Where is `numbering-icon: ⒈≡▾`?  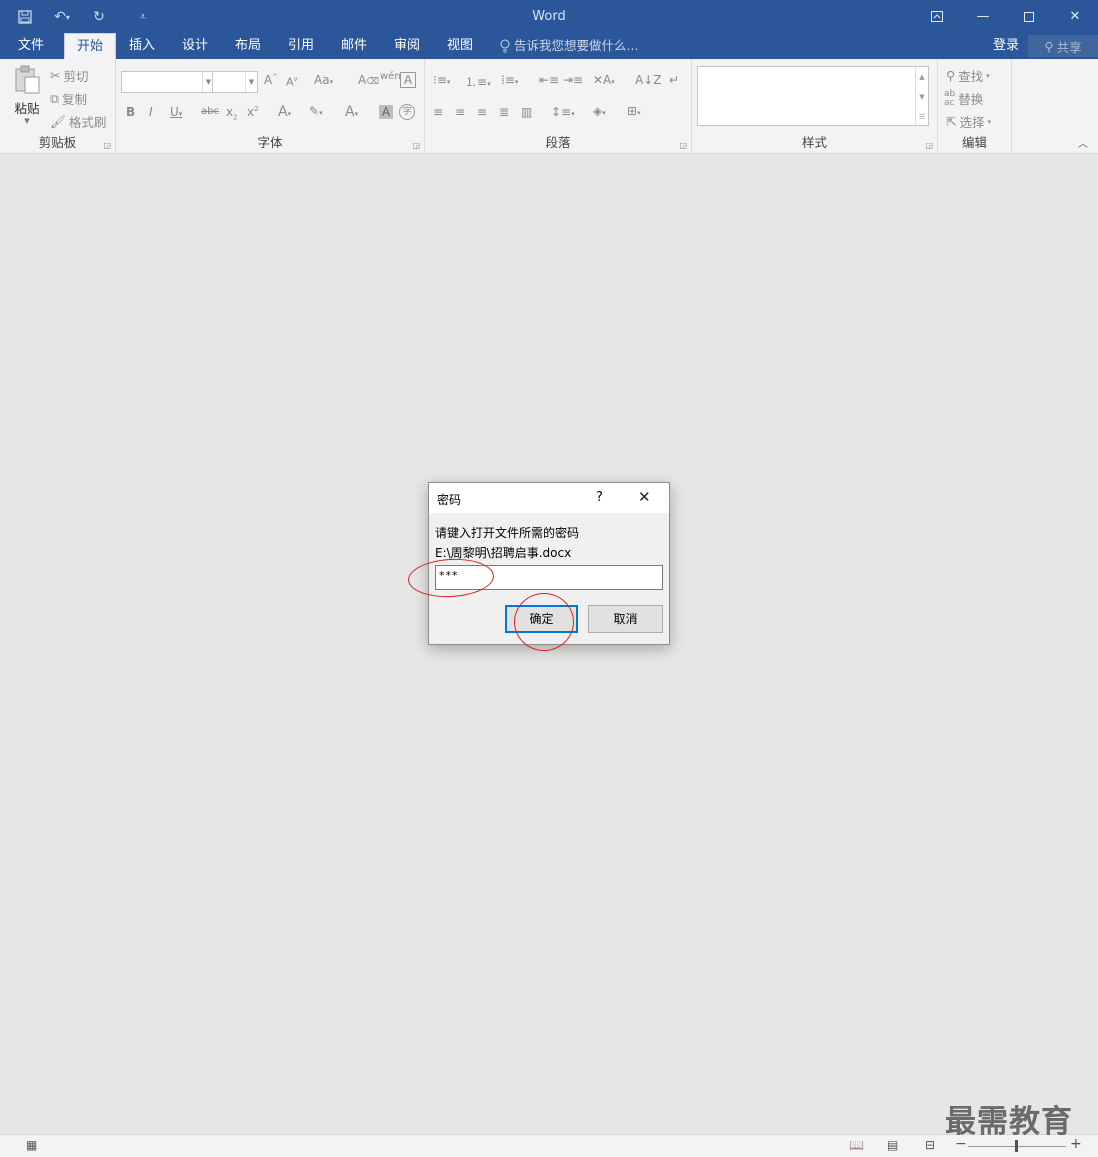 numbering-icon: ⒈≡▾ is located at coordinates (478, 81).